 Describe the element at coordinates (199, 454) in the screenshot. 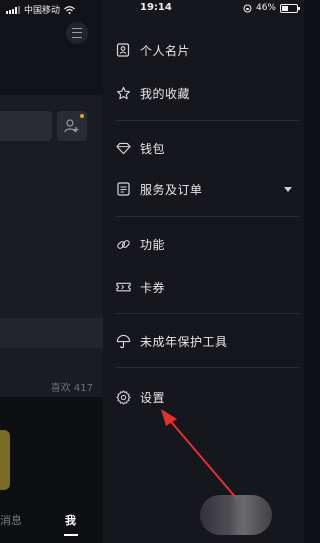

I see `annotation-arrow-icon` at that location.